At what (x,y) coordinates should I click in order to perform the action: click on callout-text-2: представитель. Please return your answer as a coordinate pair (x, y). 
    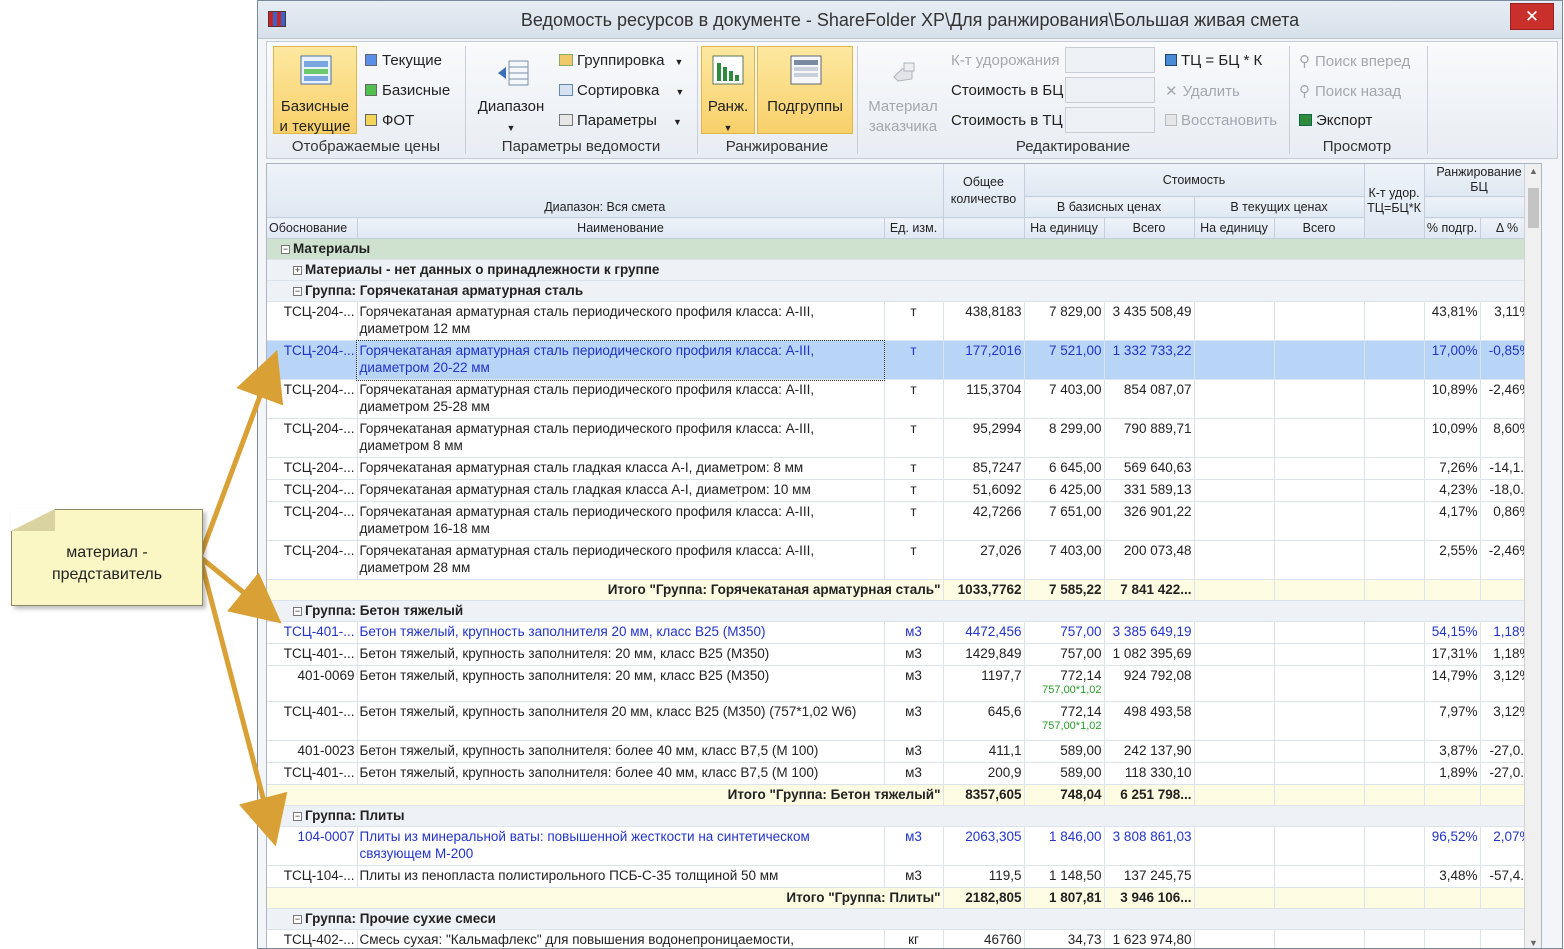
    Looking at the image, I should click on (107, 574).